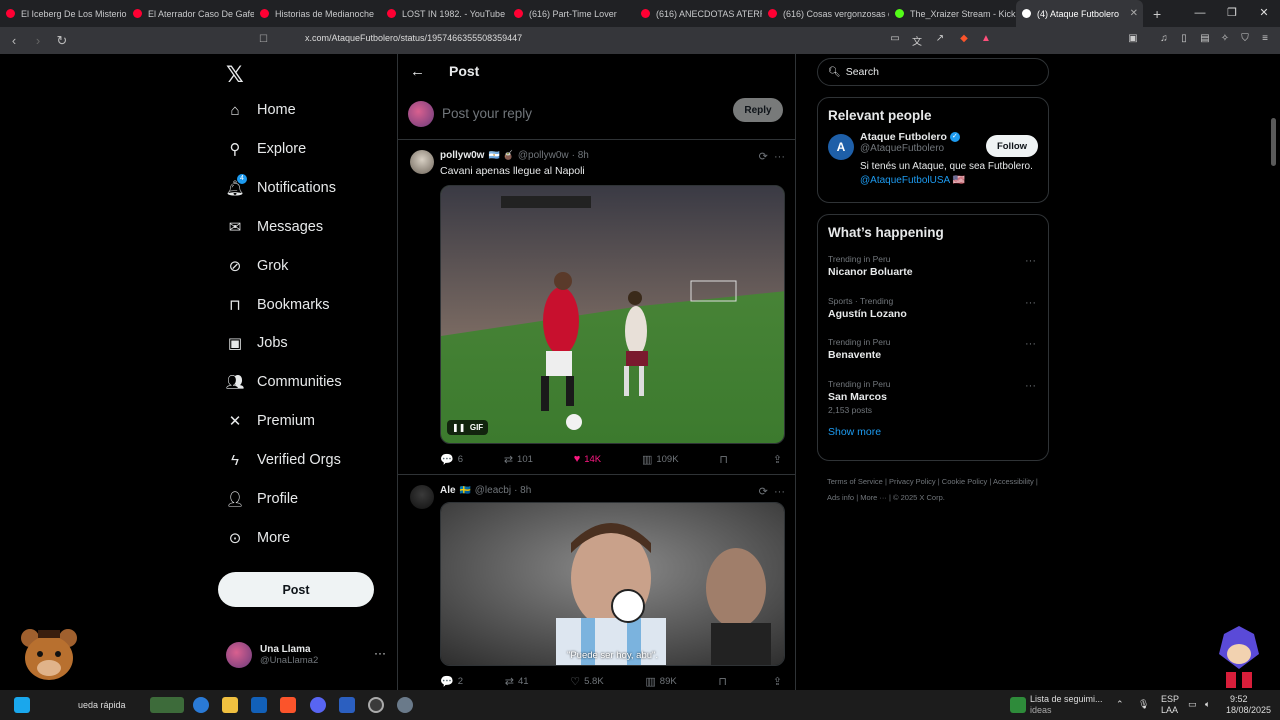 The width and height of the screenshot is (1280, 720). I want to click on obs-icon, so click(376, 705).